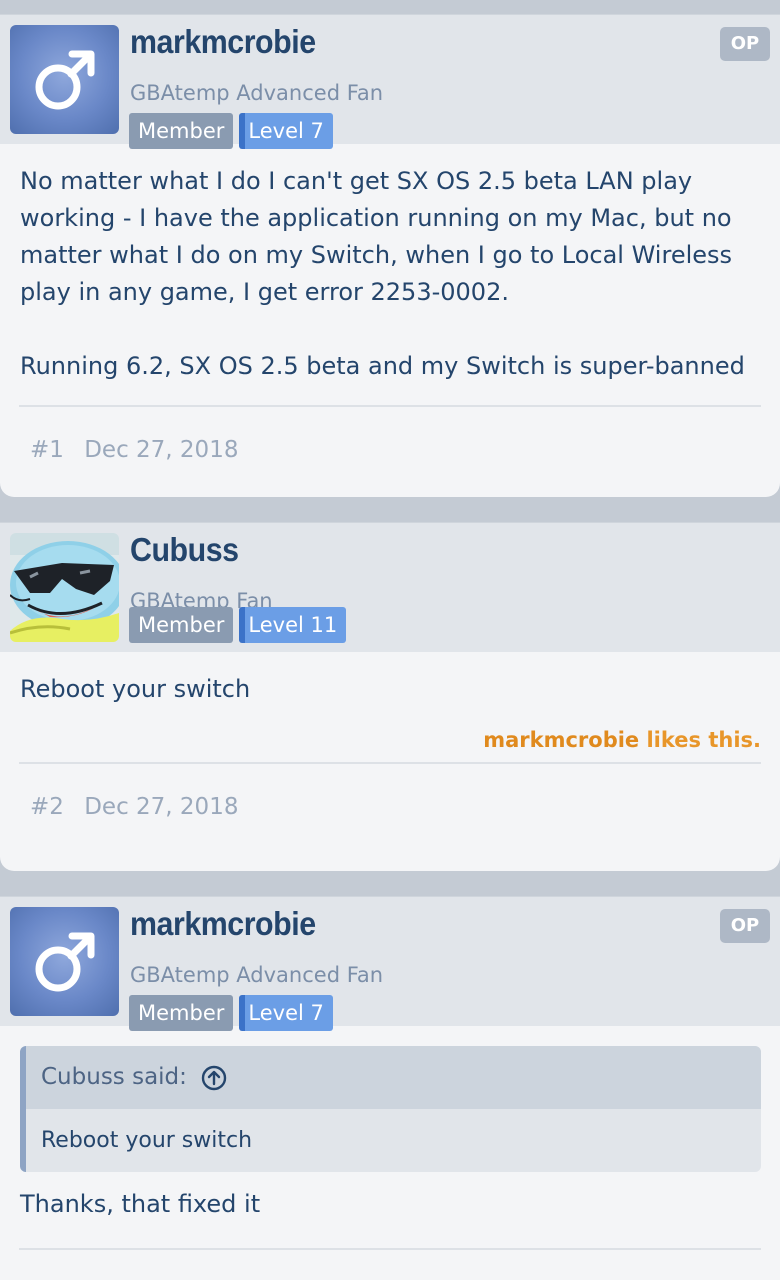 This screenshot has height=1280, width=780. Describe the element at coordinates (47, 450) in the screenshot. I see `post-number-link: #1` at that location.